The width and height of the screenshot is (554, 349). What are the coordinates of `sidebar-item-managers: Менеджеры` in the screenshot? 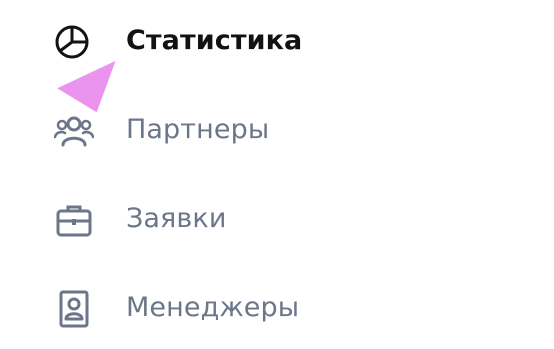 It's located at (200, 308).